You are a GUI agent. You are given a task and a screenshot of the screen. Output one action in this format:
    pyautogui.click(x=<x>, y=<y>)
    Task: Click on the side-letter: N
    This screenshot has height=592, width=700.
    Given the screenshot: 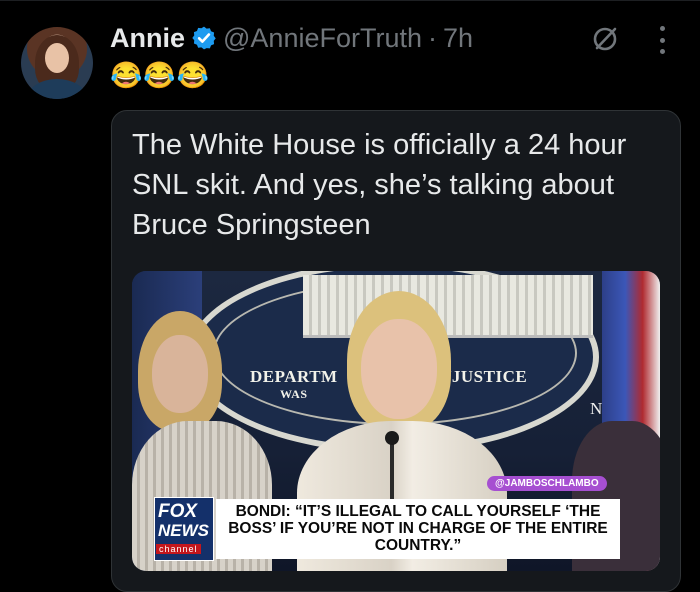 What is the action you would take?
    pyautogui.click(x=596, y=408)
    